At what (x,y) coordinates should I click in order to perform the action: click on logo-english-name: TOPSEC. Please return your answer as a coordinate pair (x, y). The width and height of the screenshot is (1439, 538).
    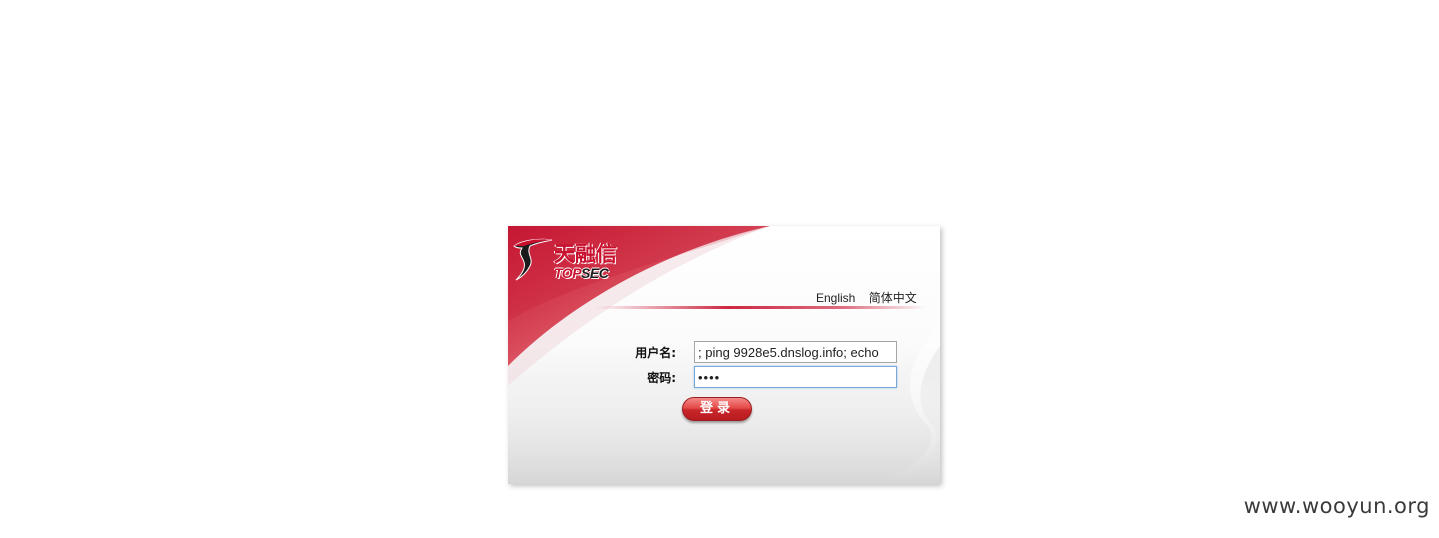
    Looking at the image, I should click on (581, 273).